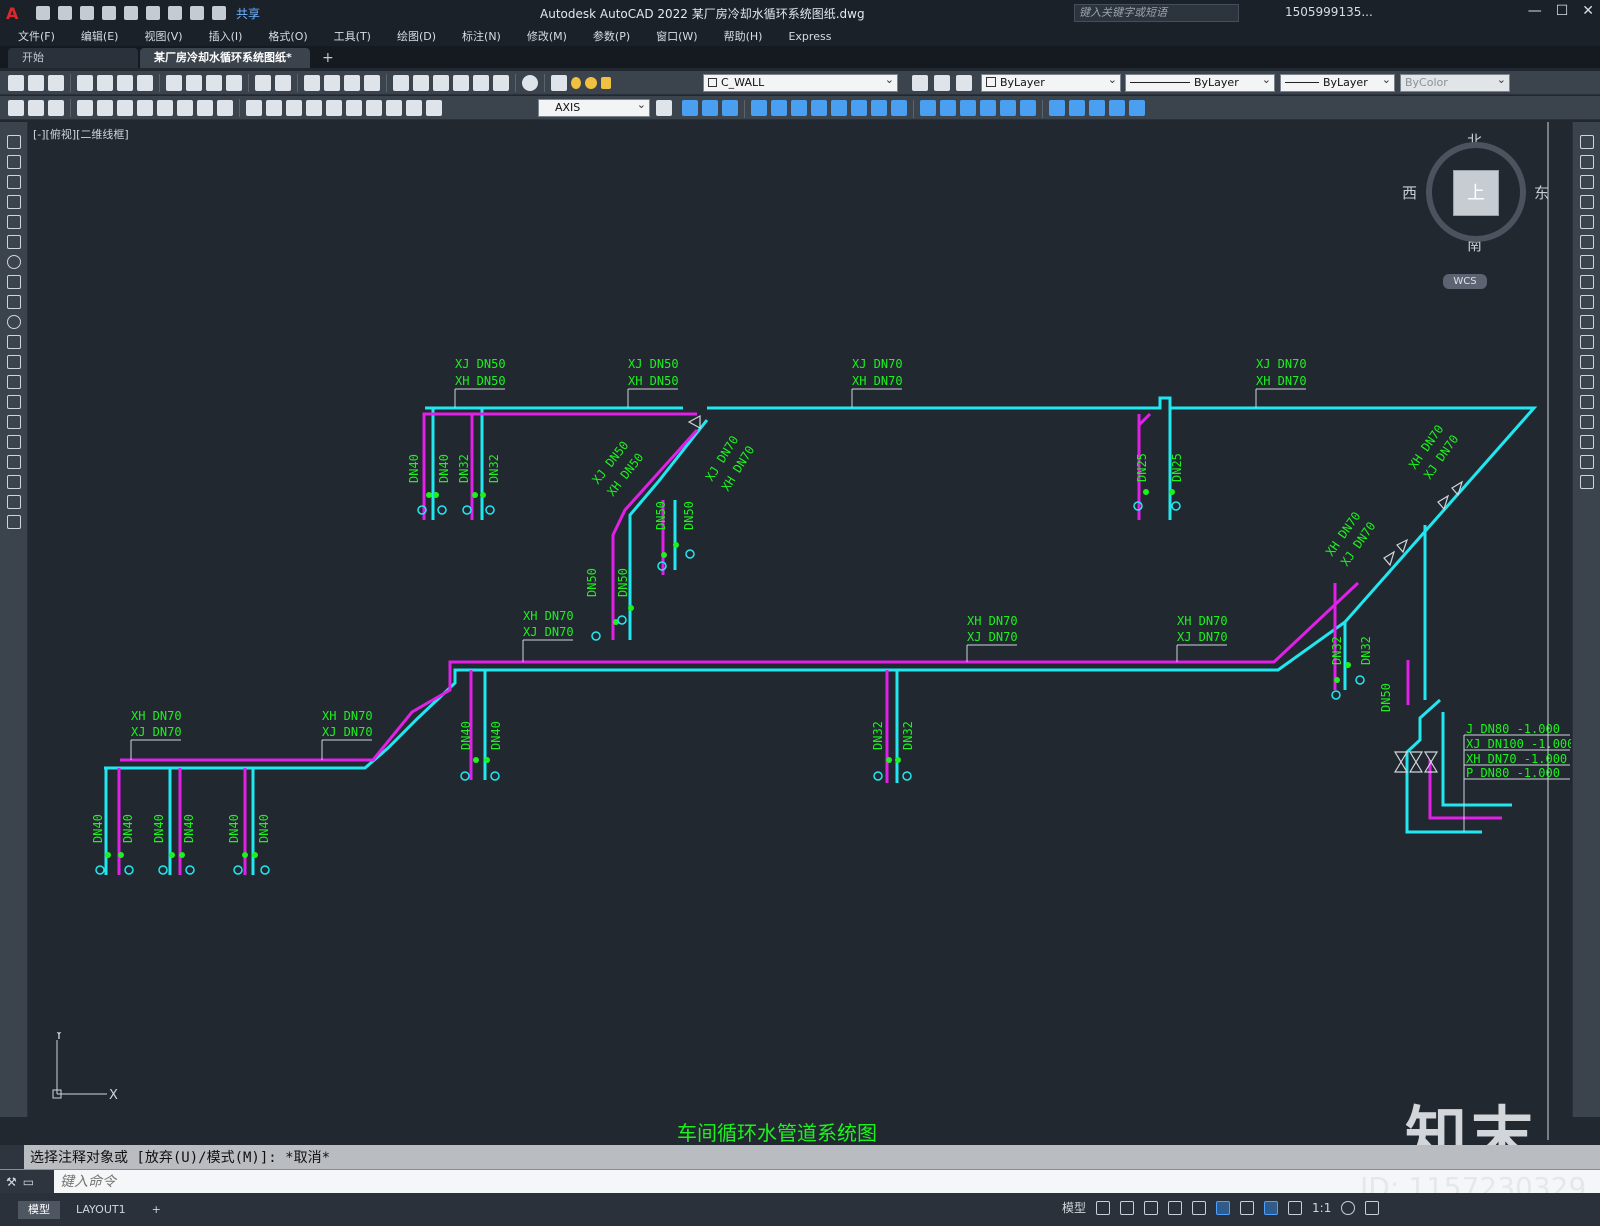  I want to click on annotation-visibility-icon, so click(1271, 1207).